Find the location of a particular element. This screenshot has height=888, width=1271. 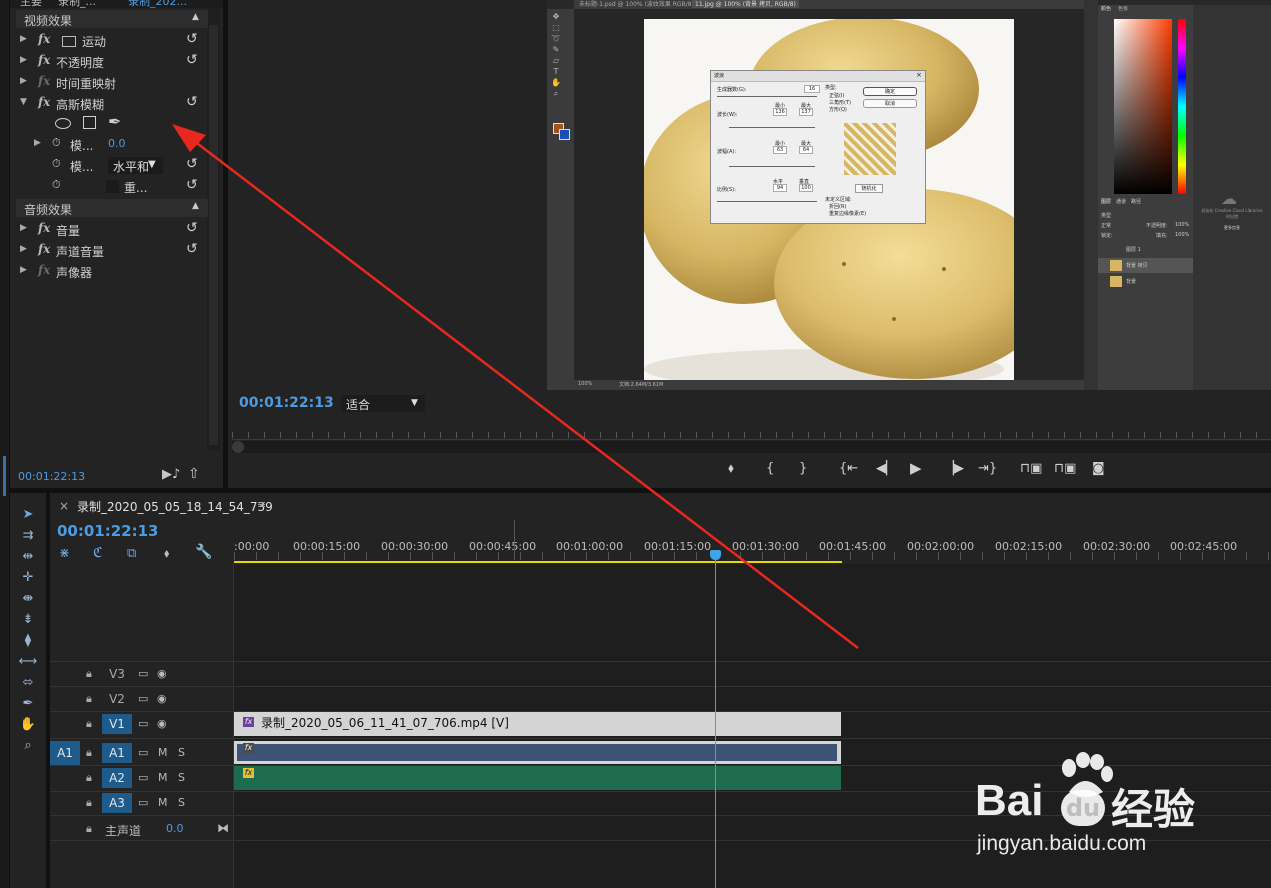

annotation-arrowhead is located at coordinates (189, 138).